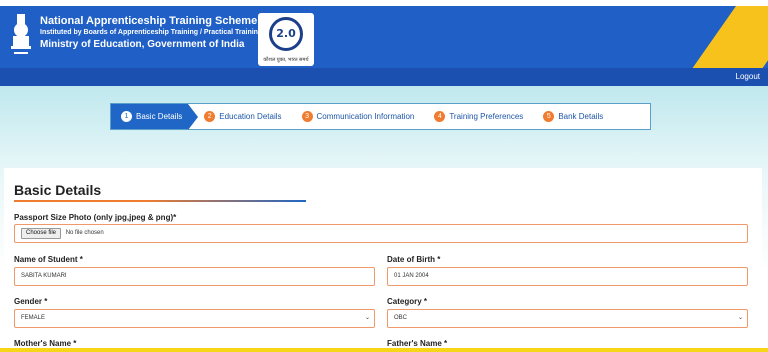 This screenshot has height=352, width=768. What do you see at coordinates (286, 33) in the screenshot?
I see `nats-logo-version: 2.0` at bounding box center [286, 33].